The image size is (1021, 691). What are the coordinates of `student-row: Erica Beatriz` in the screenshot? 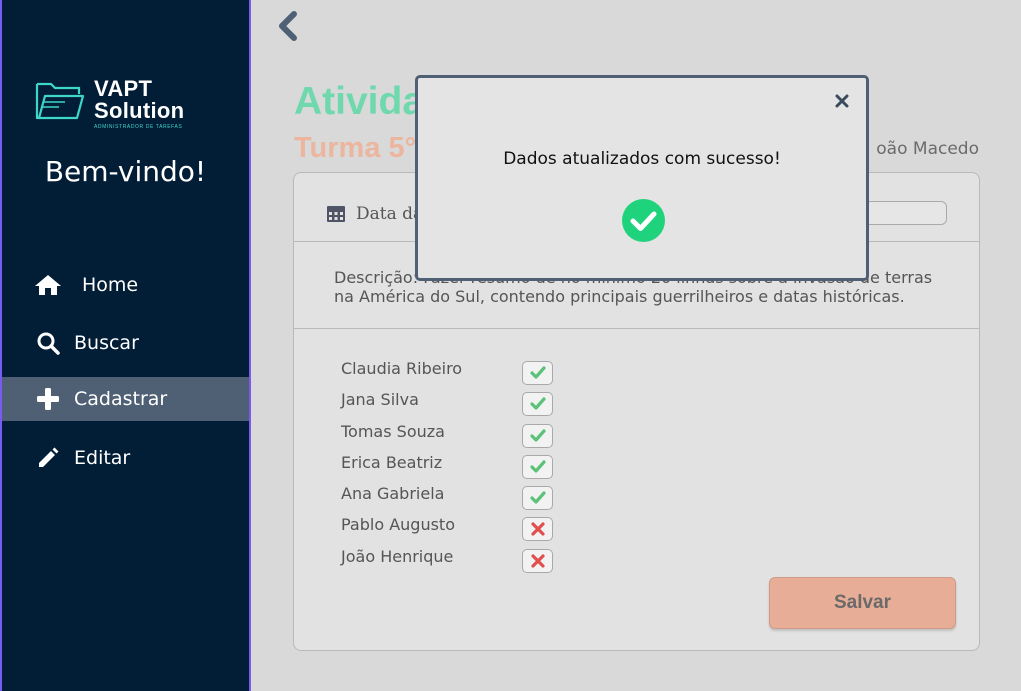 It's located at (451, 468).